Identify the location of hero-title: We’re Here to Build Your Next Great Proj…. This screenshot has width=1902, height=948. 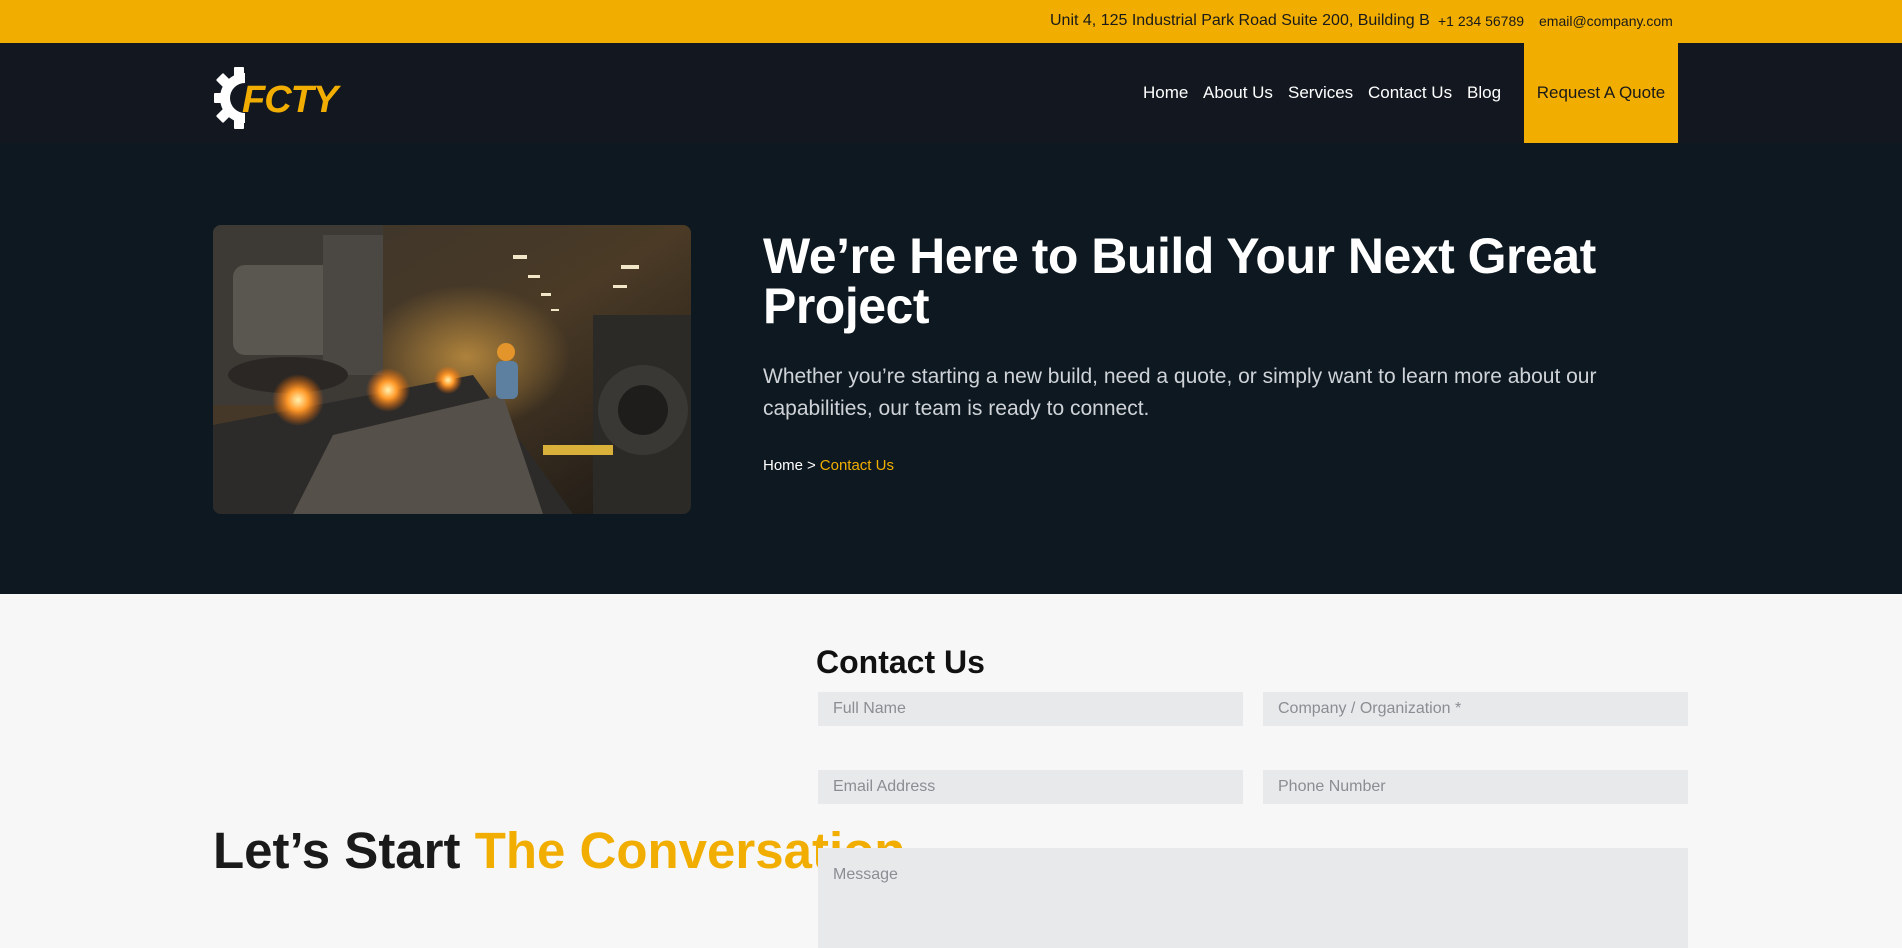
(1179, 281).